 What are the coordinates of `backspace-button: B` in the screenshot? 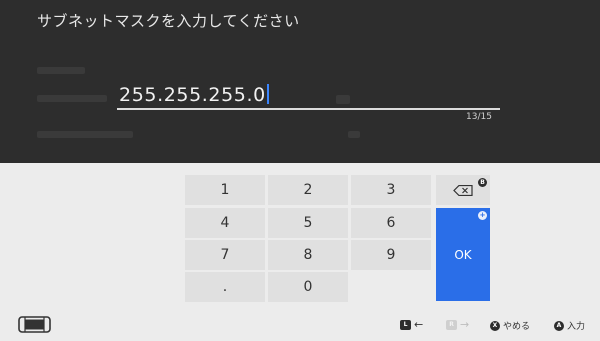 It's located at (463, 190).